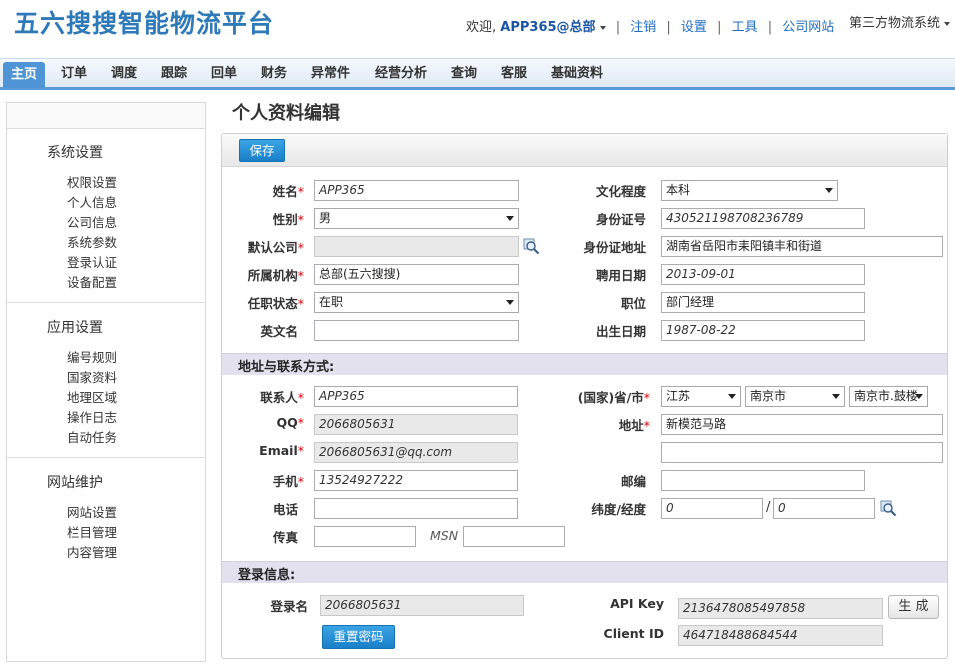 This screenshot has height=668, width=955. I want to click on logout-link: 注销, so click(643, 27).